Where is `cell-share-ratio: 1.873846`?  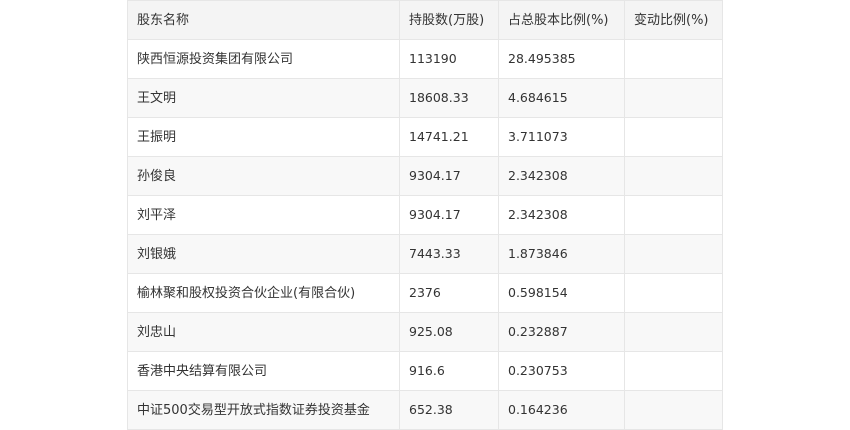
cell-share-ratio: 1.873846 is located at coordinates (561, 254).